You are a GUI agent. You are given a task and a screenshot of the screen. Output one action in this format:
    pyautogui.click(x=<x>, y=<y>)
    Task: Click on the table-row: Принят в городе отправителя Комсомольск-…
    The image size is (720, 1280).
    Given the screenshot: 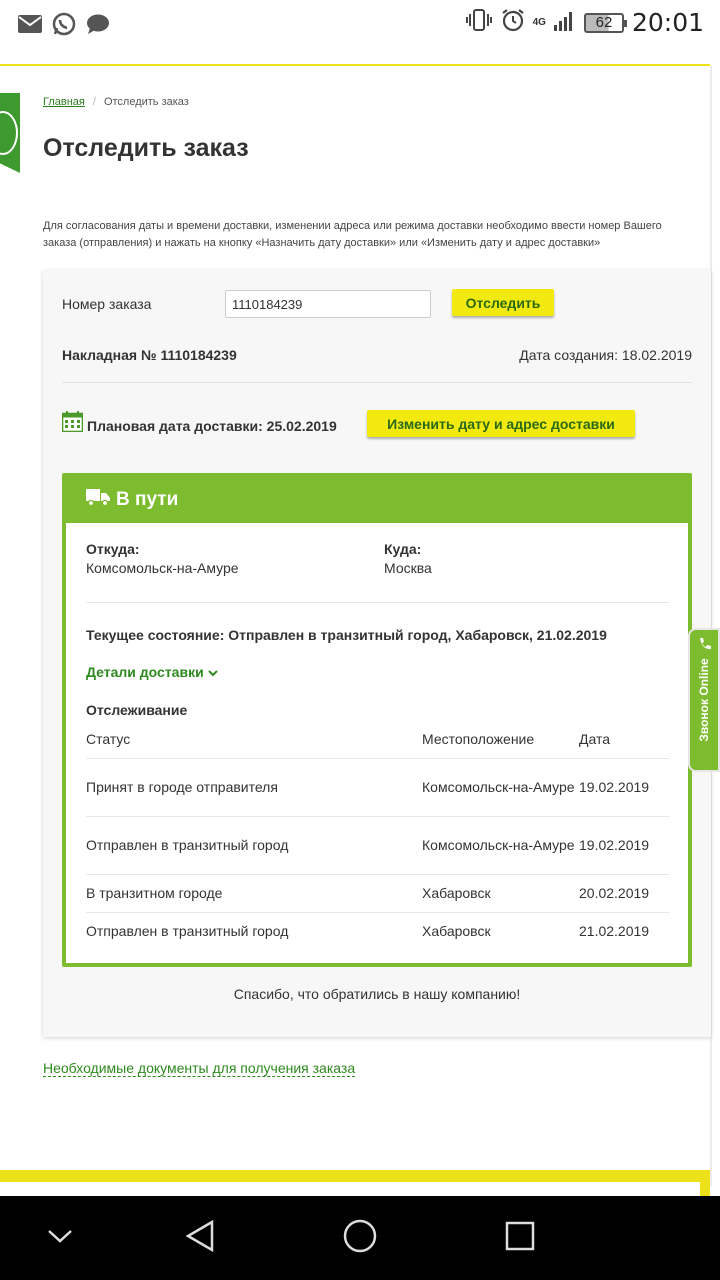 What is the action you would take?
    pyautogui.click(x=377, y=787)
    